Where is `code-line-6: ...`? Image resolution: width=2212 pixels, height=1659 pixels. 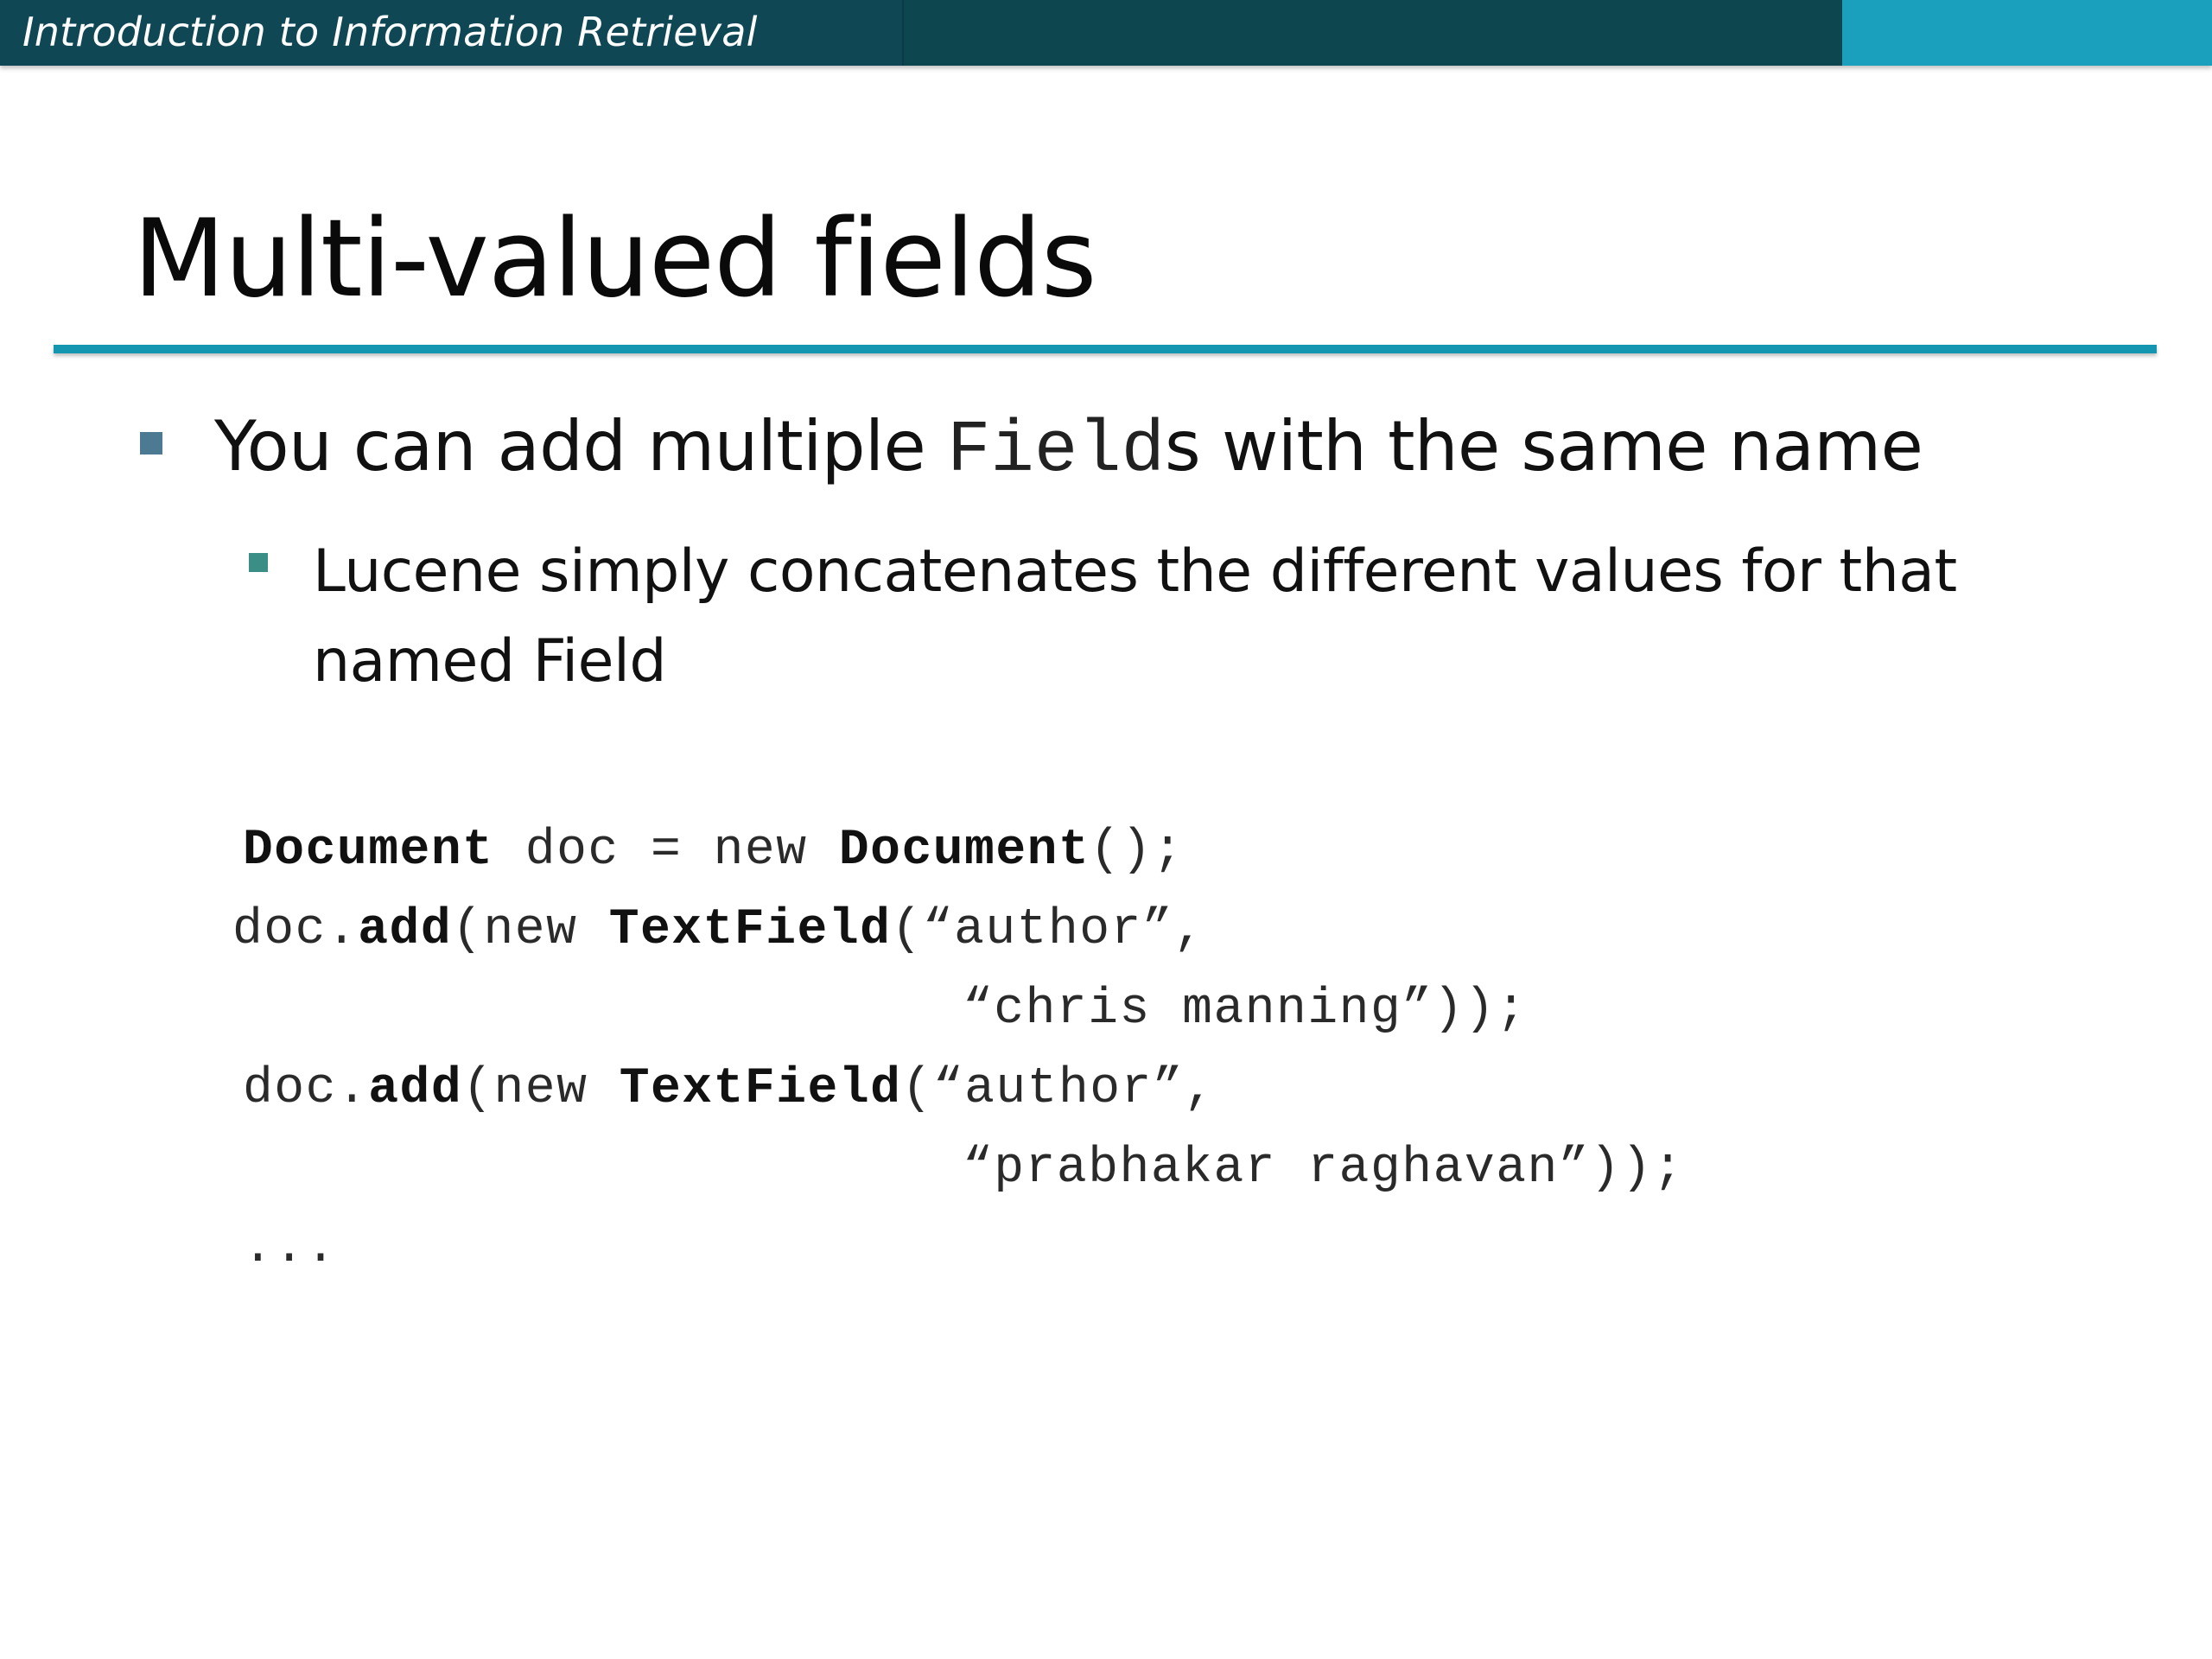
code-line-6: ... is located at coordinates (290, 1248).